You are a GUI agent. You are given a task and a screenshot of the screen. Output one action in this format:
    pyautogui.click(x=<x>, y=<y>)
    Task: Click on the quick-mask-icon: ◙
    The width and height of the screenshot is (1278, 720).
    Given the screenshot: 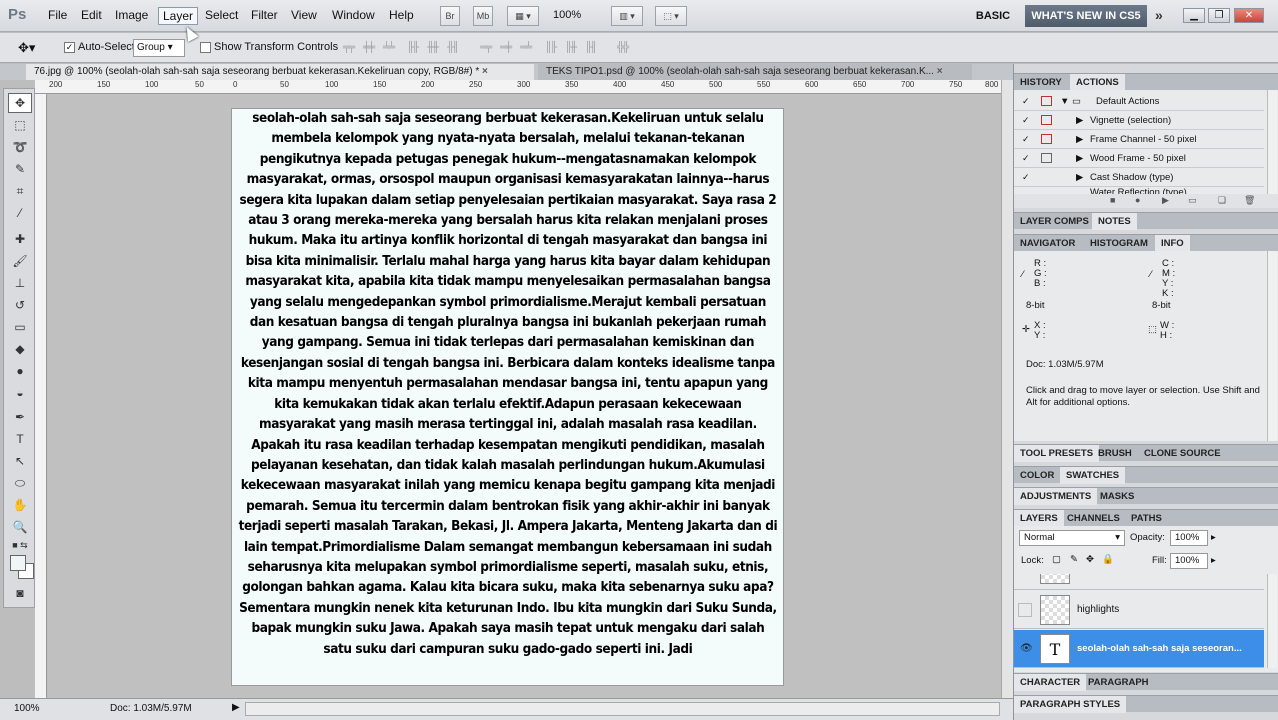 What is the action you would take?
    pyautogui.click(x=20, y=593)
    